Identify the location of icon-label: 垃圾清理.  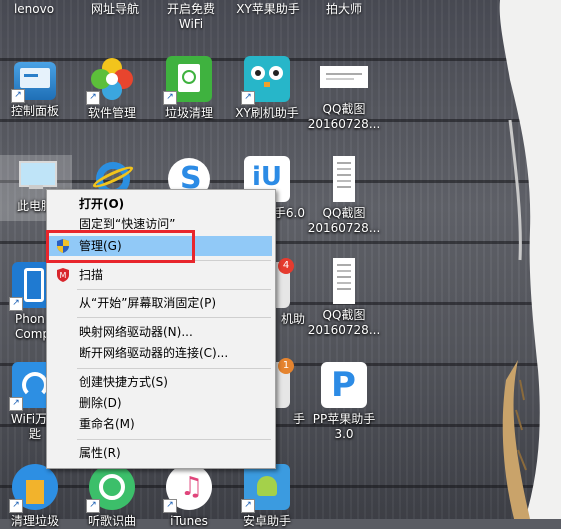
(188, 113).